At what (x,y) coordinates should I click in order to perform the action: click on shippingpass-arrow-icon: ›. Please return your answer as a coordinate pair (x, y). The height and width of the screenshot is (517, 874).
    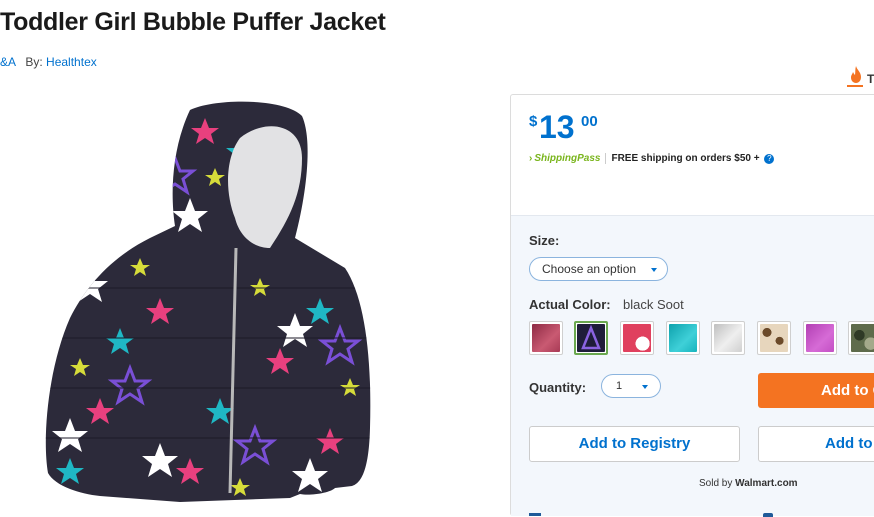
    Looking at the image, I should click on (531, 159).